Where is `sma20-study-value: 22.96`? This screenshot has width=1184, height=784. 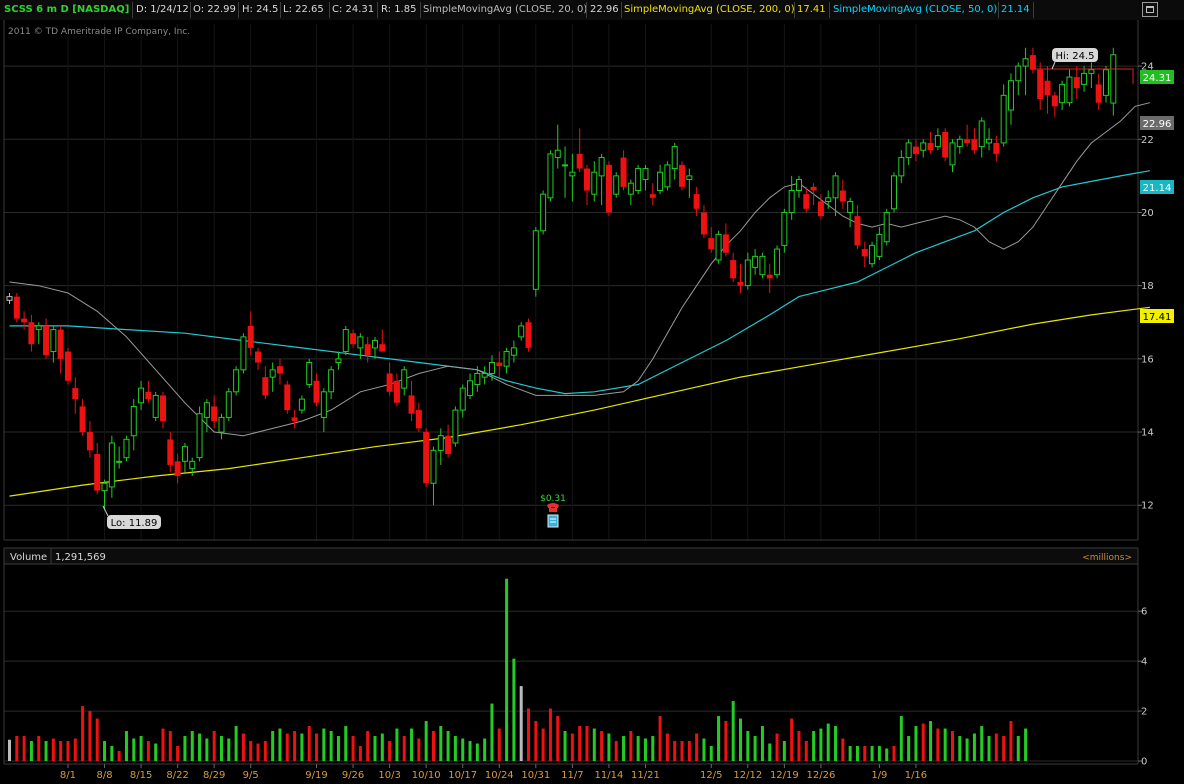
sma20-study-value: 22.96 is located at coordinates (604, 9).